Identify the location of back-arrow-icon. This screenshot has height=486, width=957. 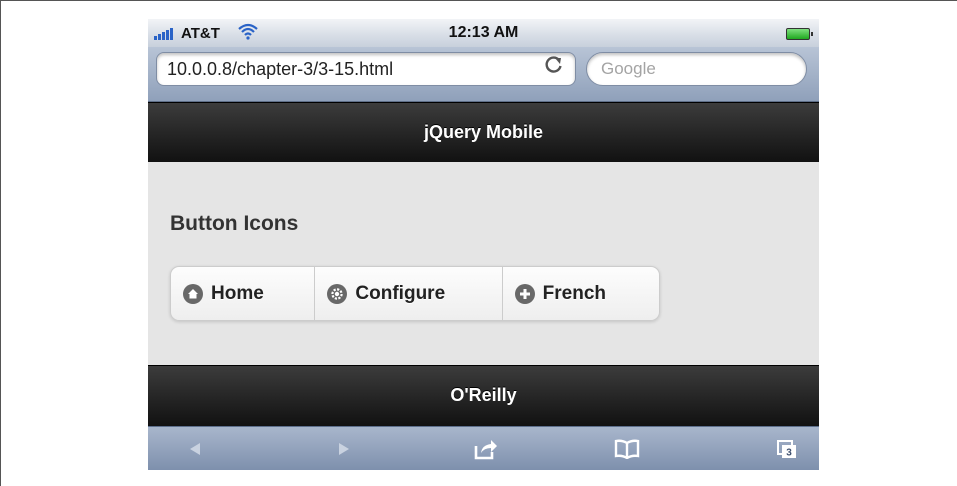
(195, 448).